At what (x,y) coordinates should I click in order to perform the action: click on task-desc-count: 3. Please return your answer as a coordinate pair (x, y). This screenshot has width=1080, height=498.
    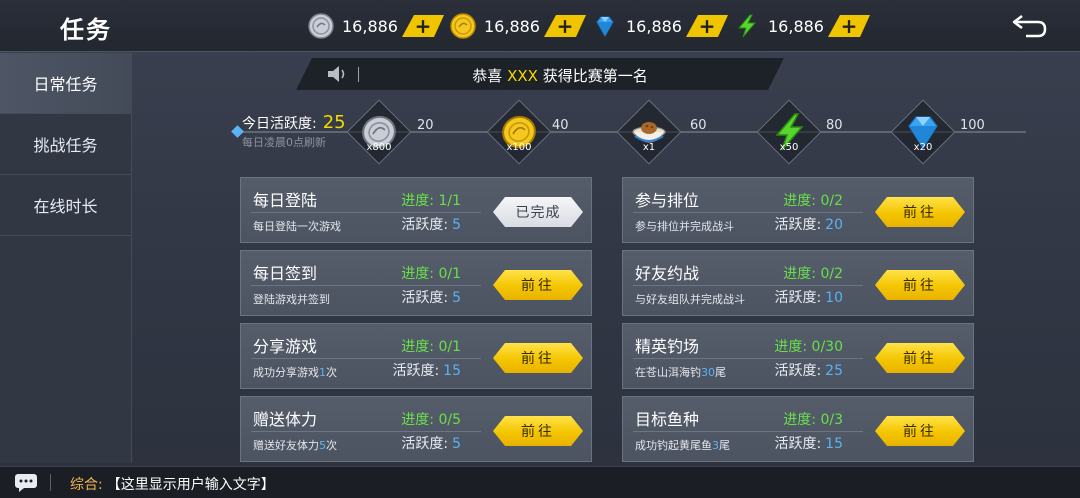
    Looking at the image, I should click on (715, 445).